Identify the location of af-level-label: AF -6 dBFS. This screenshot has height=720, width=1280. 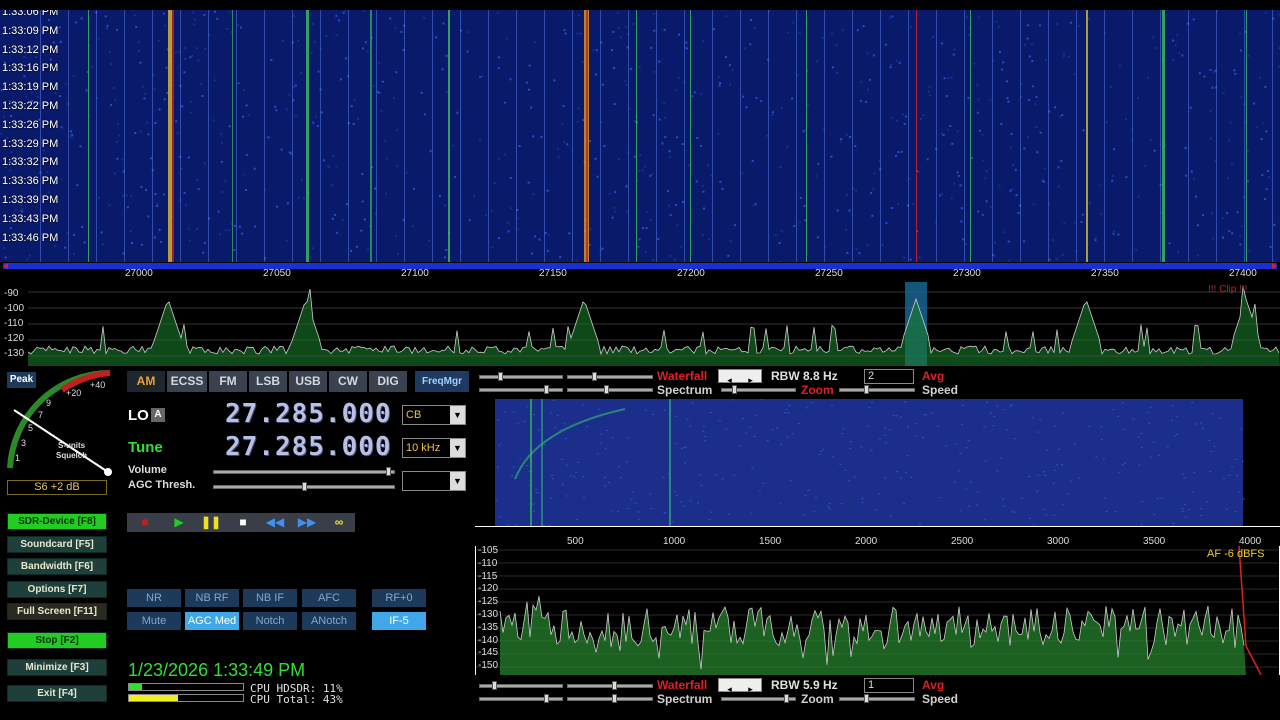
(1236, 554).